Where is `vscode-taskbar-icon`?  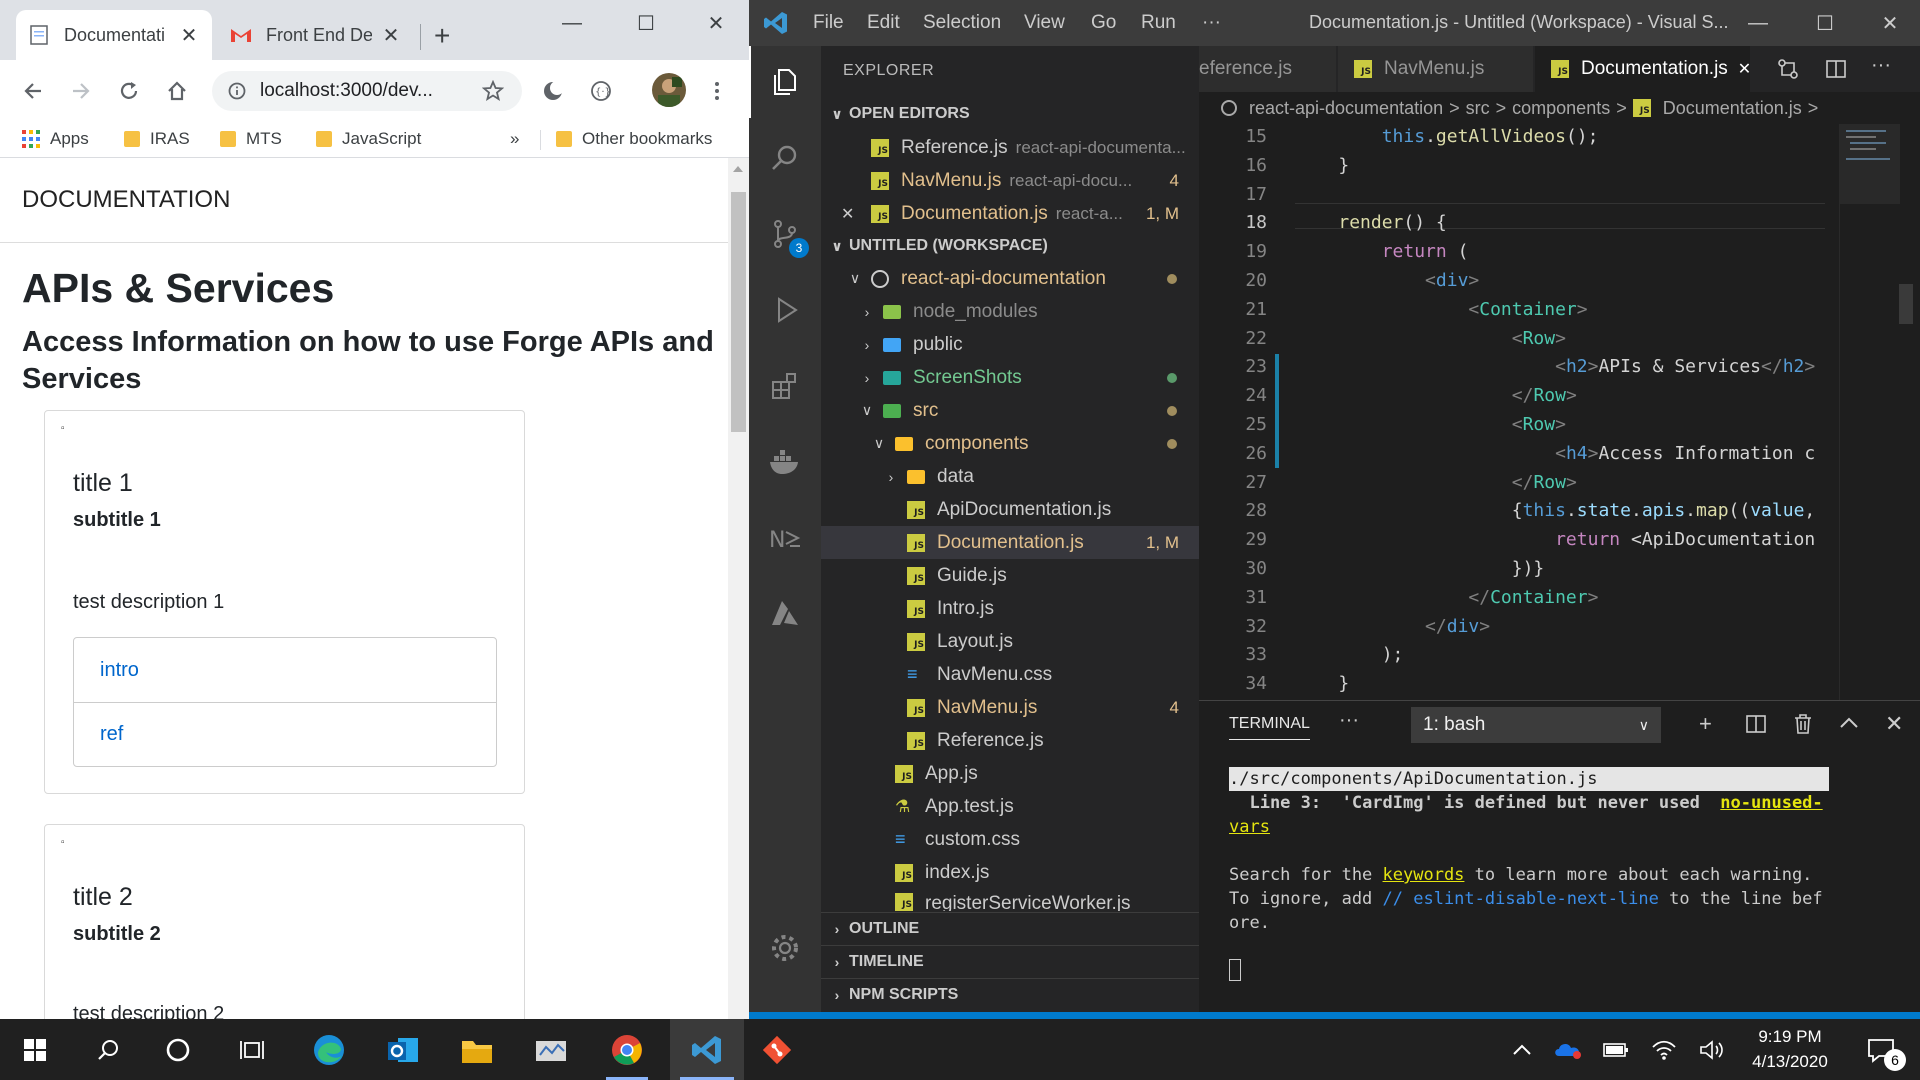
vscode-taskbar-icon is located at coordinates (707, 1049).